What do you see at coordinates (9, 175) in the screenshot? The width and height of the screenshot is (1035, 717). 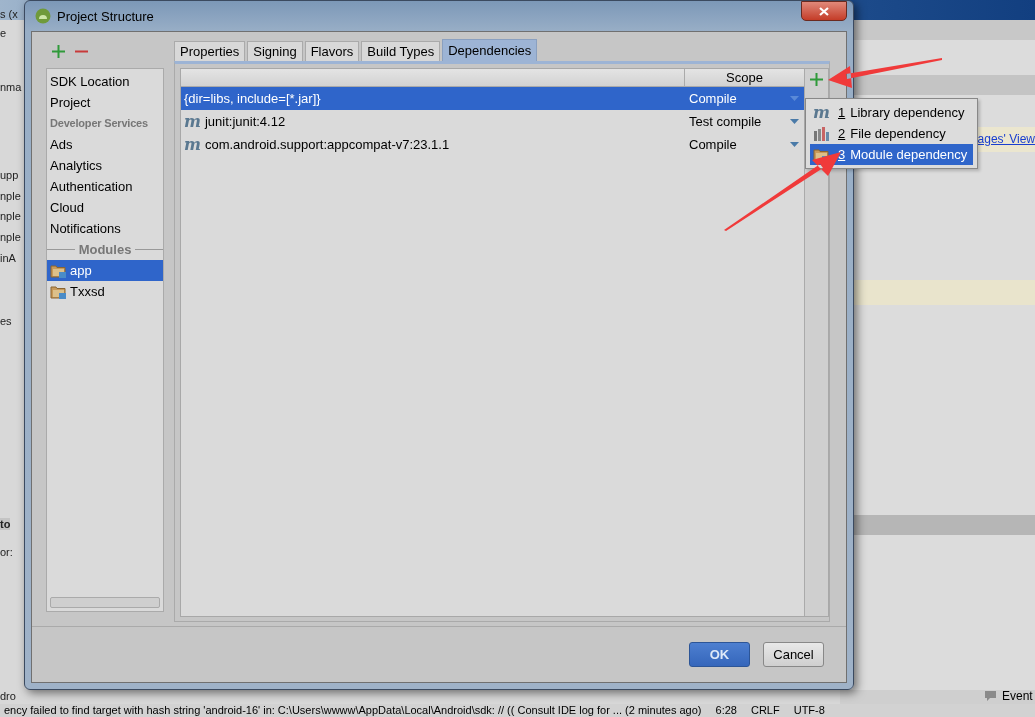 I see `background-text: upp` at bounding box center [9, 175].